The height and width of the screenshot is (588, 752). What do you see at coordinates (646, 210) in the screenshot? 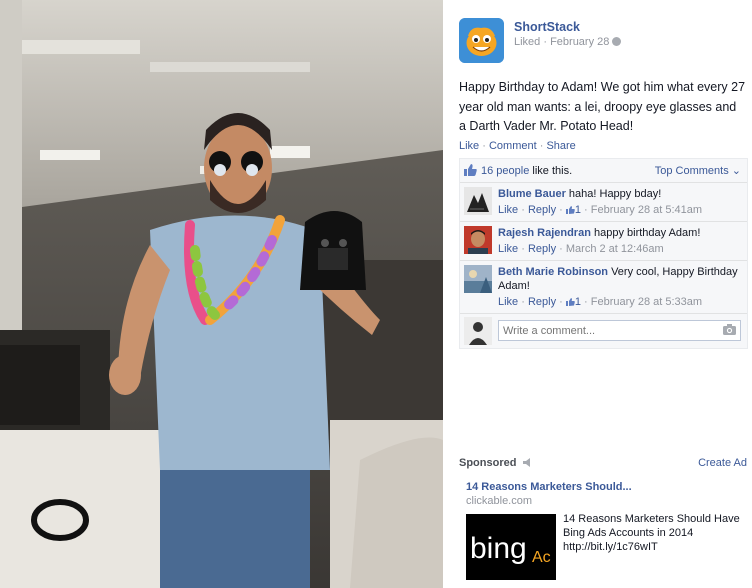
I see `comment-timestamp: February 28 at 5:41am` at bounding box center [646, 210].